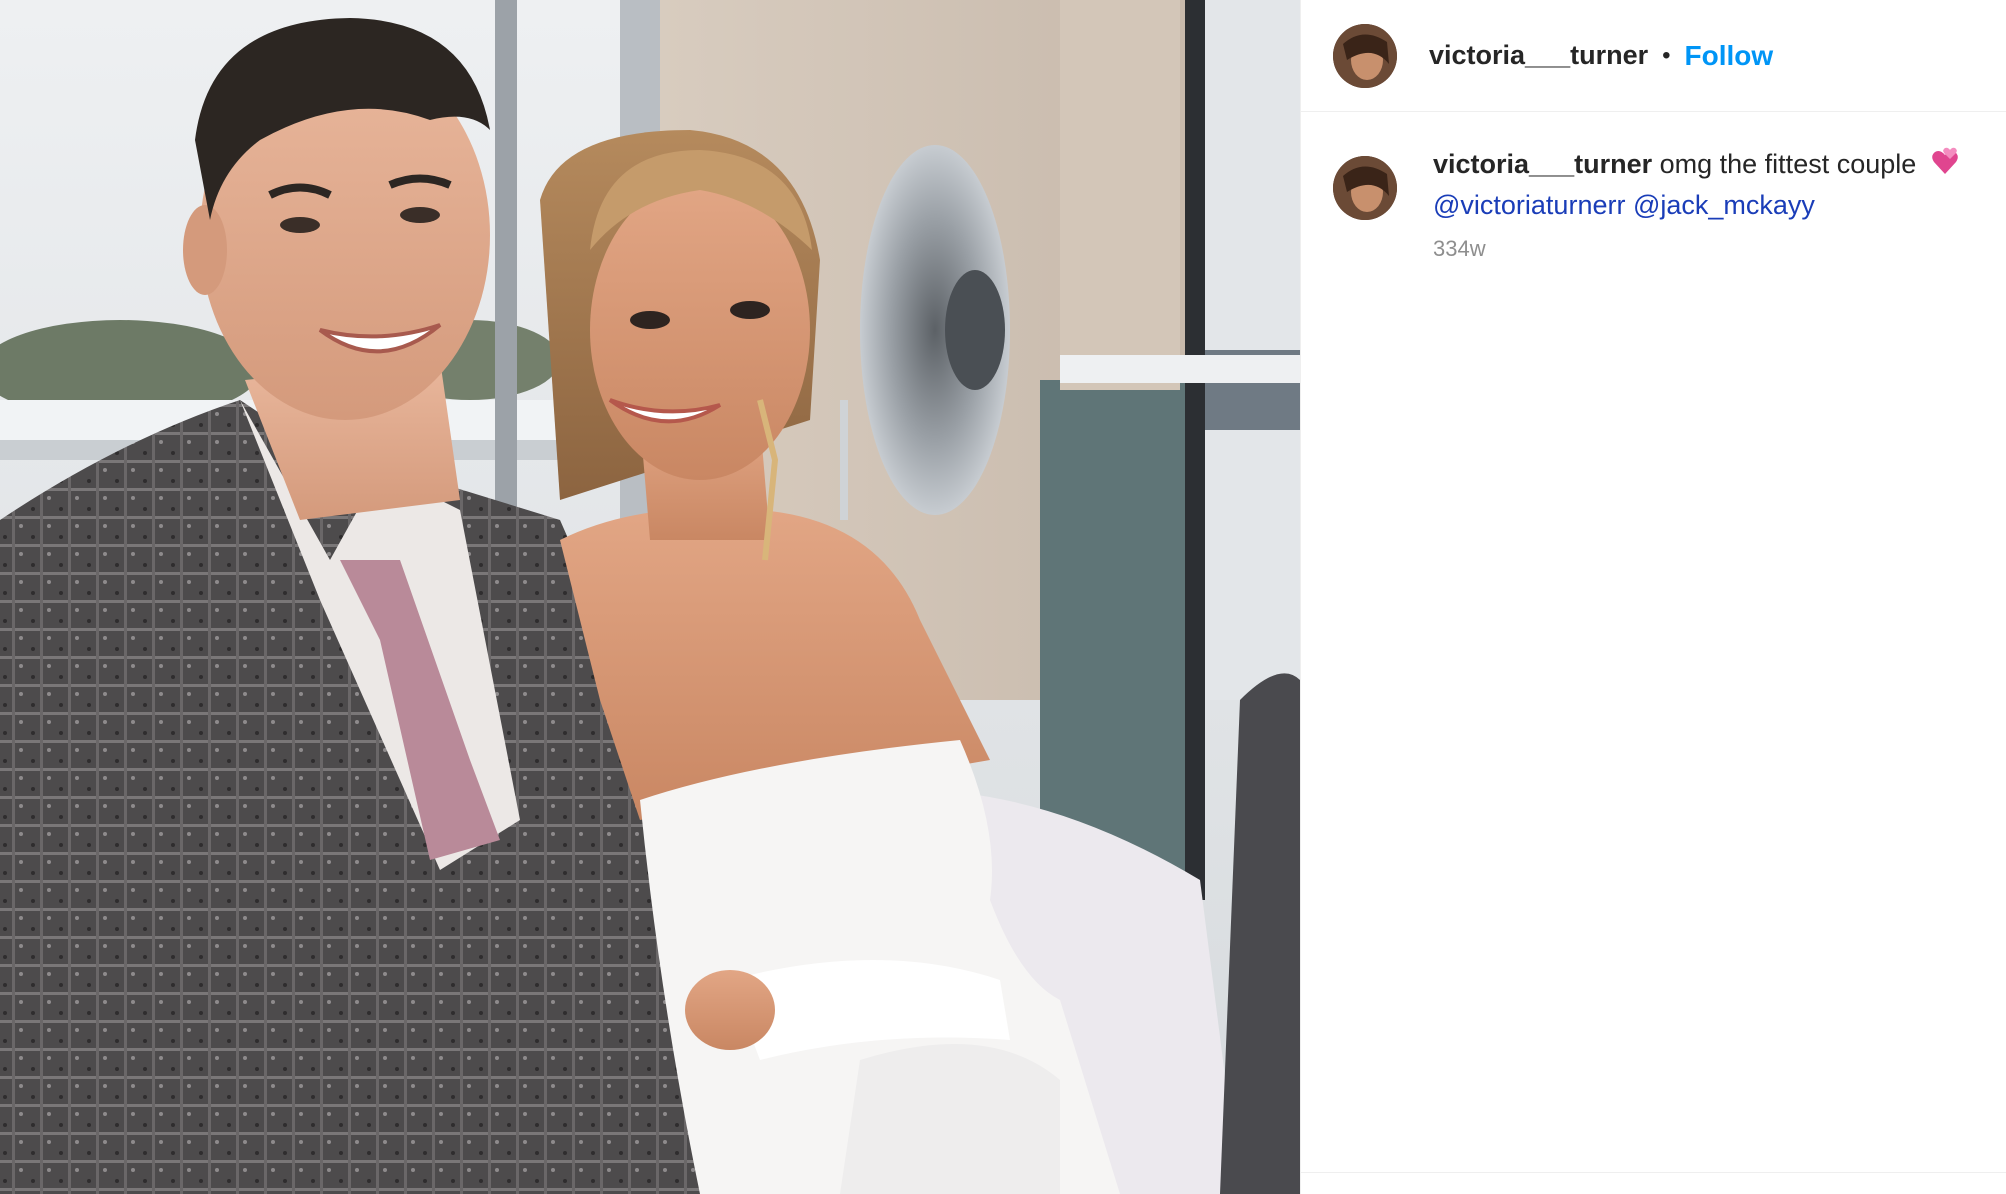  I want to click on revolving-hearts-icon, so click(1945, 167).